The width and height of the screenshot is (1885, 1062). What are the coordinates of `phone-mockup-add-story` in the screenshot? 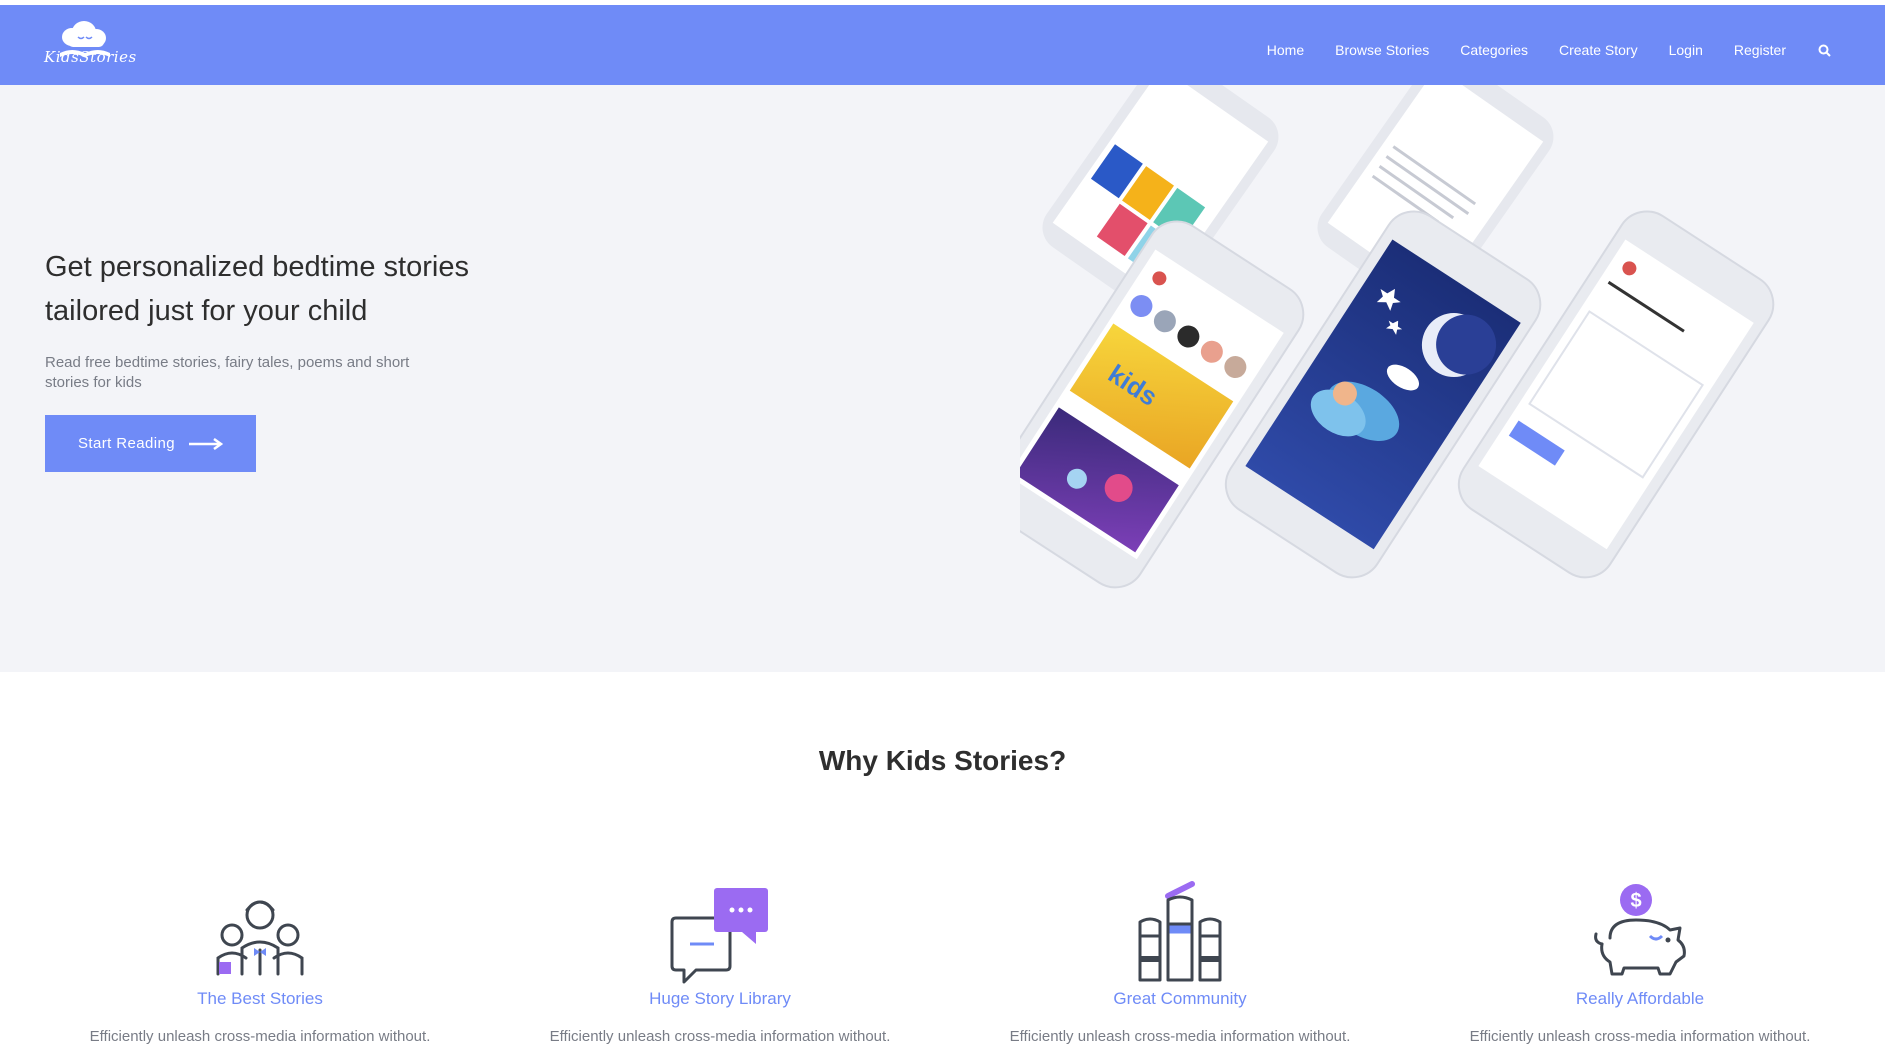 It's located at (1616, 394).